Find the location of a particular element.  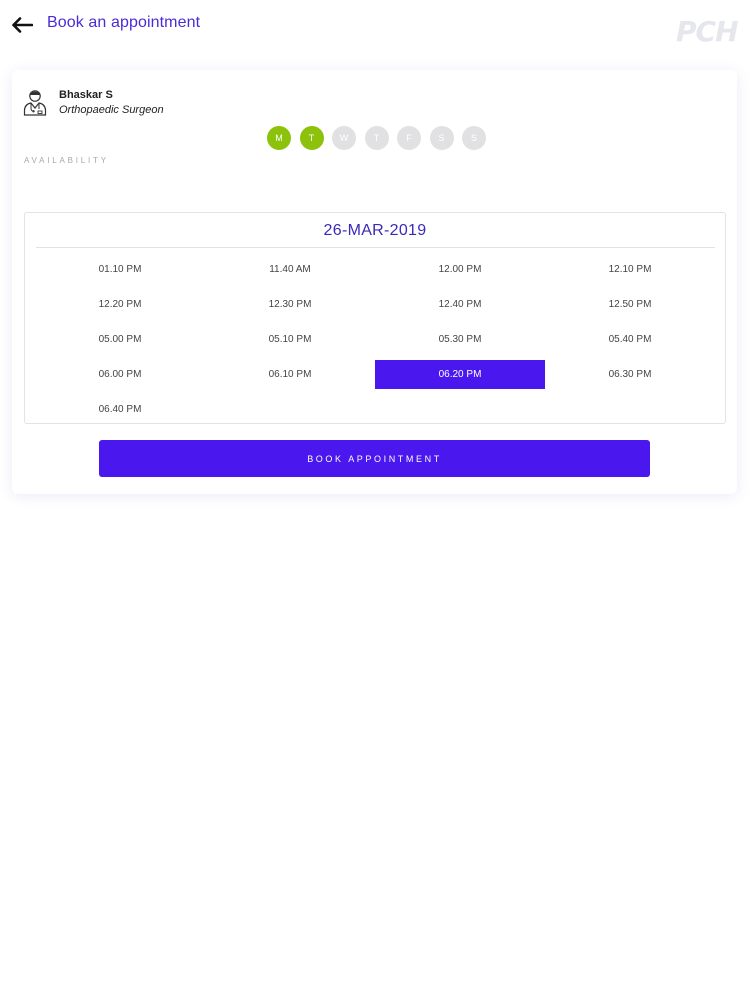

day-sunday: S is located at coordinates (474, 138).